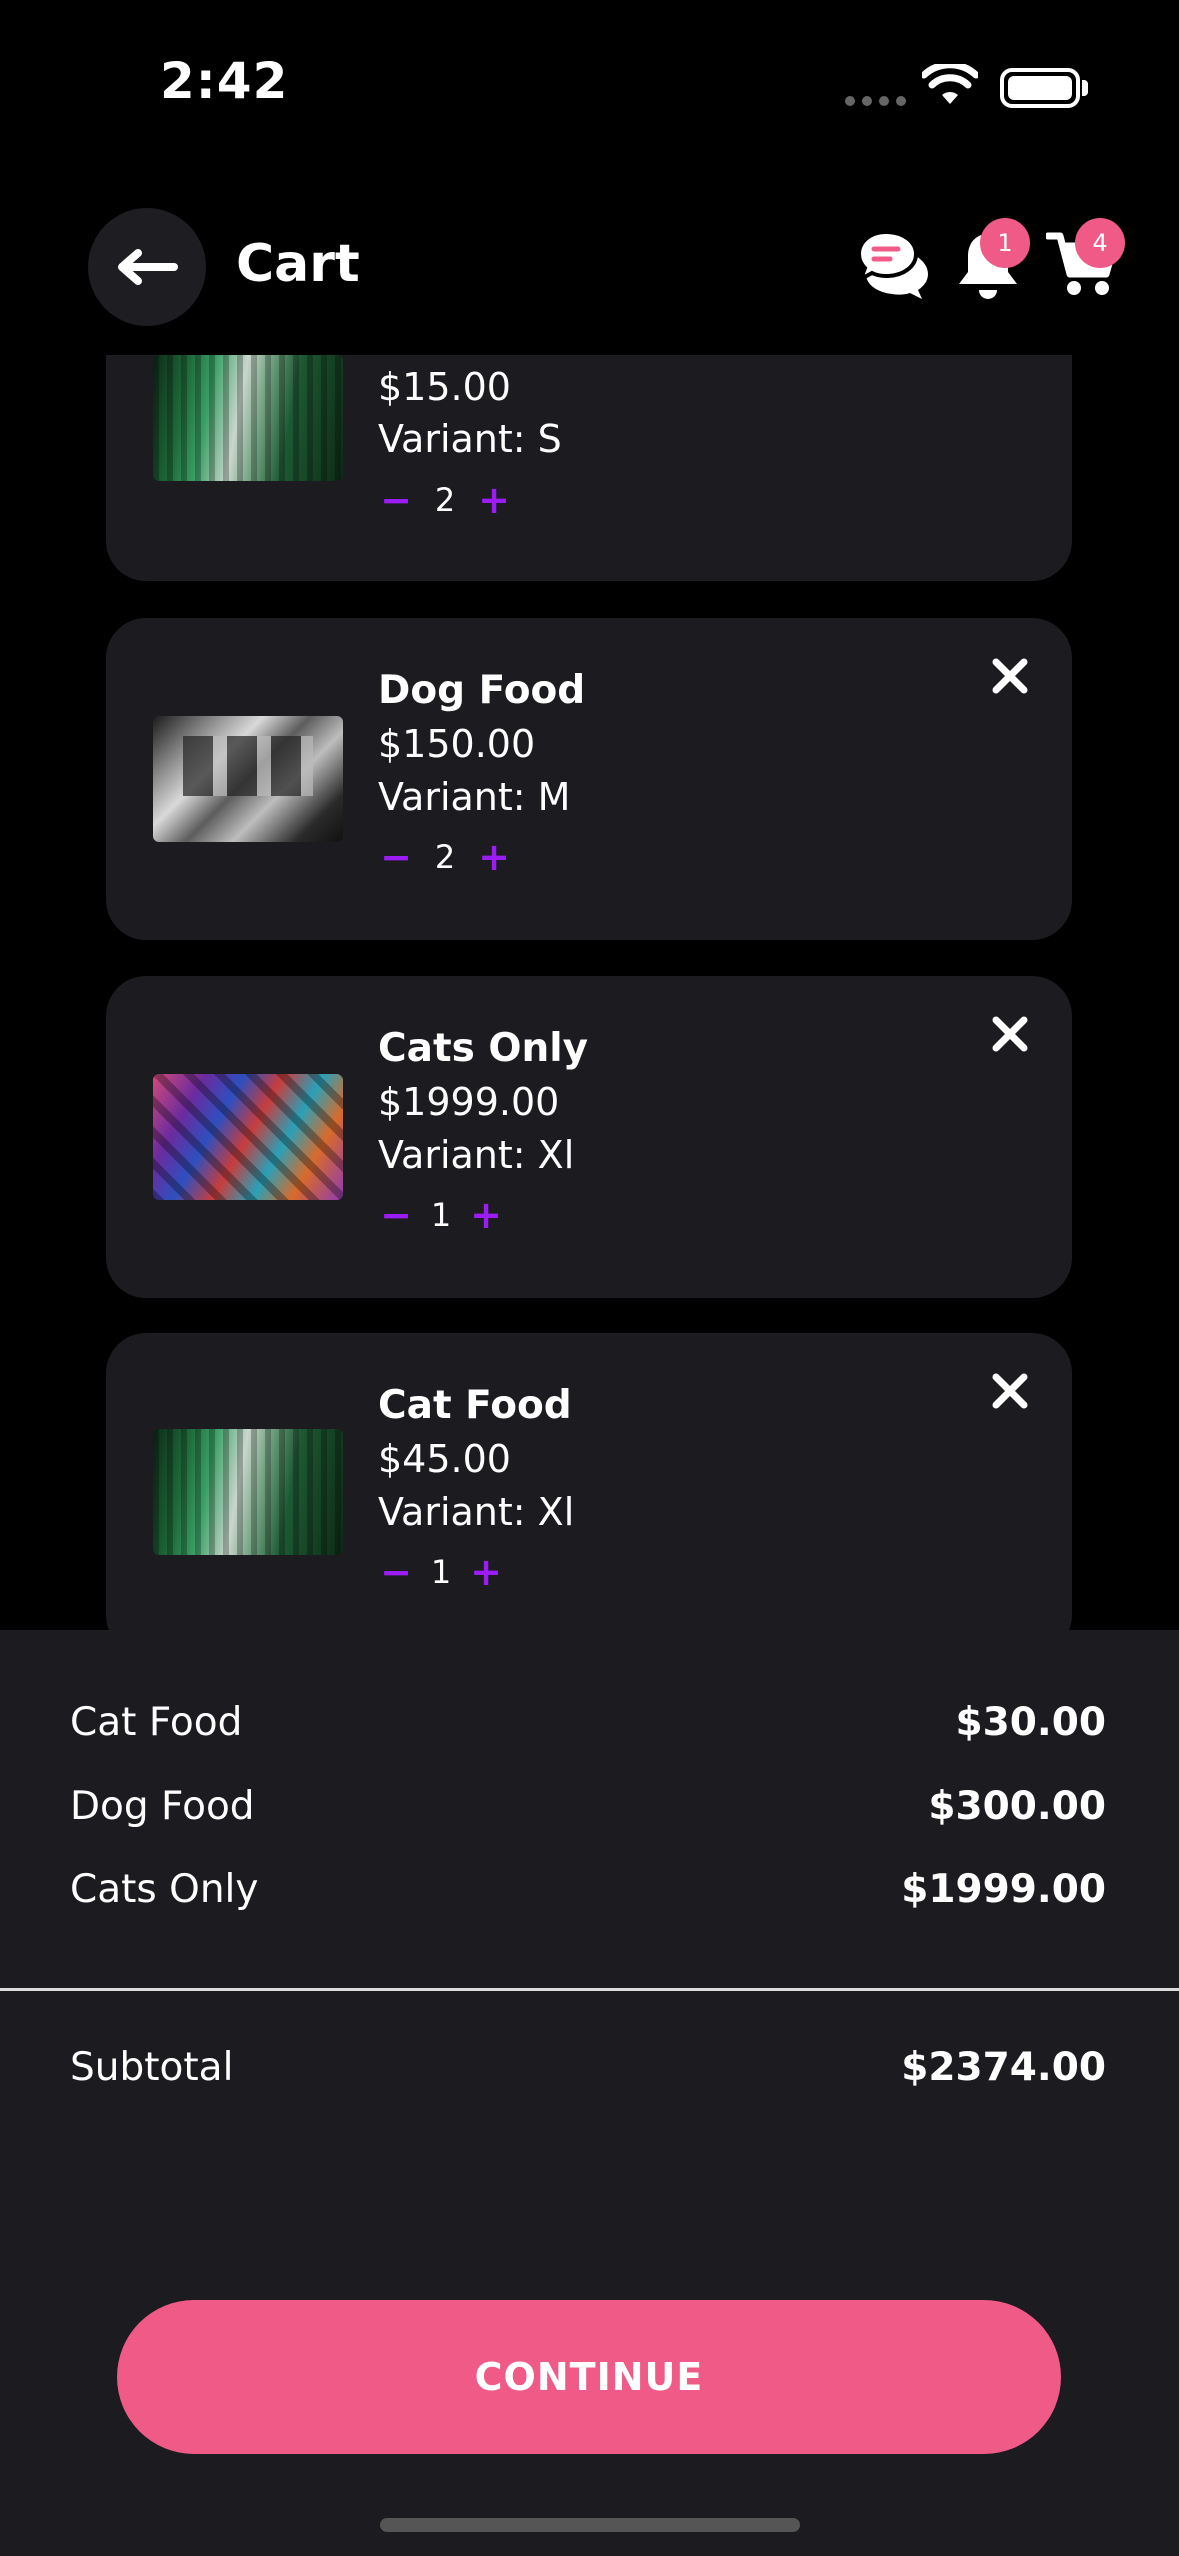 The height and width of the screenshot is (2556, 1179). Describe the element at coordinates (1005, 243) in the screenshot. I see `notification-badge: 1` at that location.